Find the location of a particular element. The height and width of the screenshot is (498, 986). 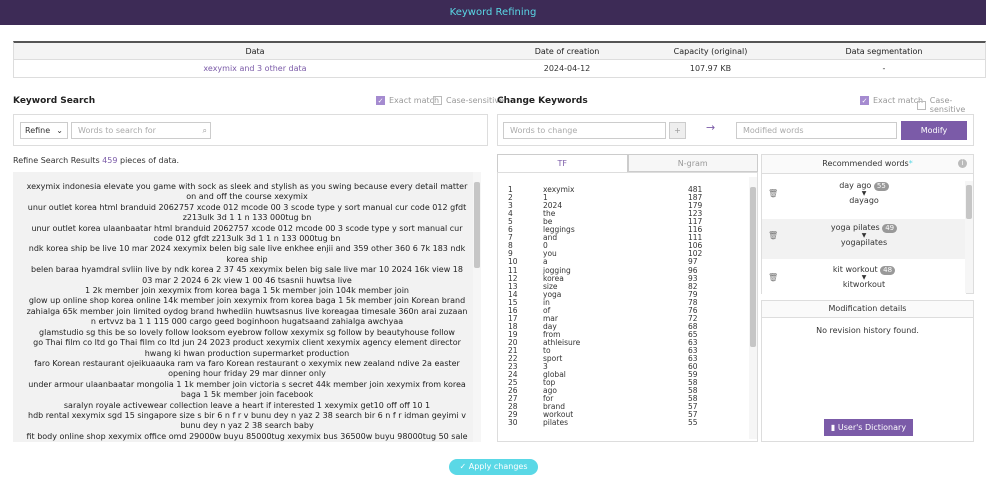

keyword-search-title: Keyword Search is located at coordinates (54, 101).